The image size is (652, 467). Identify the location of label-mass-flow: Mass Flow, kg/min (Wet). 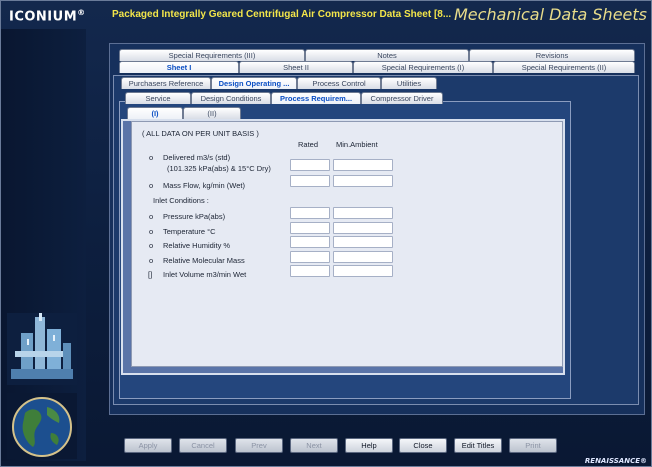
(204, 185).